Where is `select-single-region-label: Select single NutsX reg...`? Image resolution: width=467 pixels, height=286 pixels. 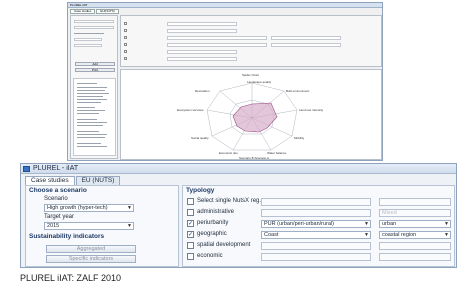
select-single-region-label: Select single NutsX reg... is located at coordinates (231, 201).